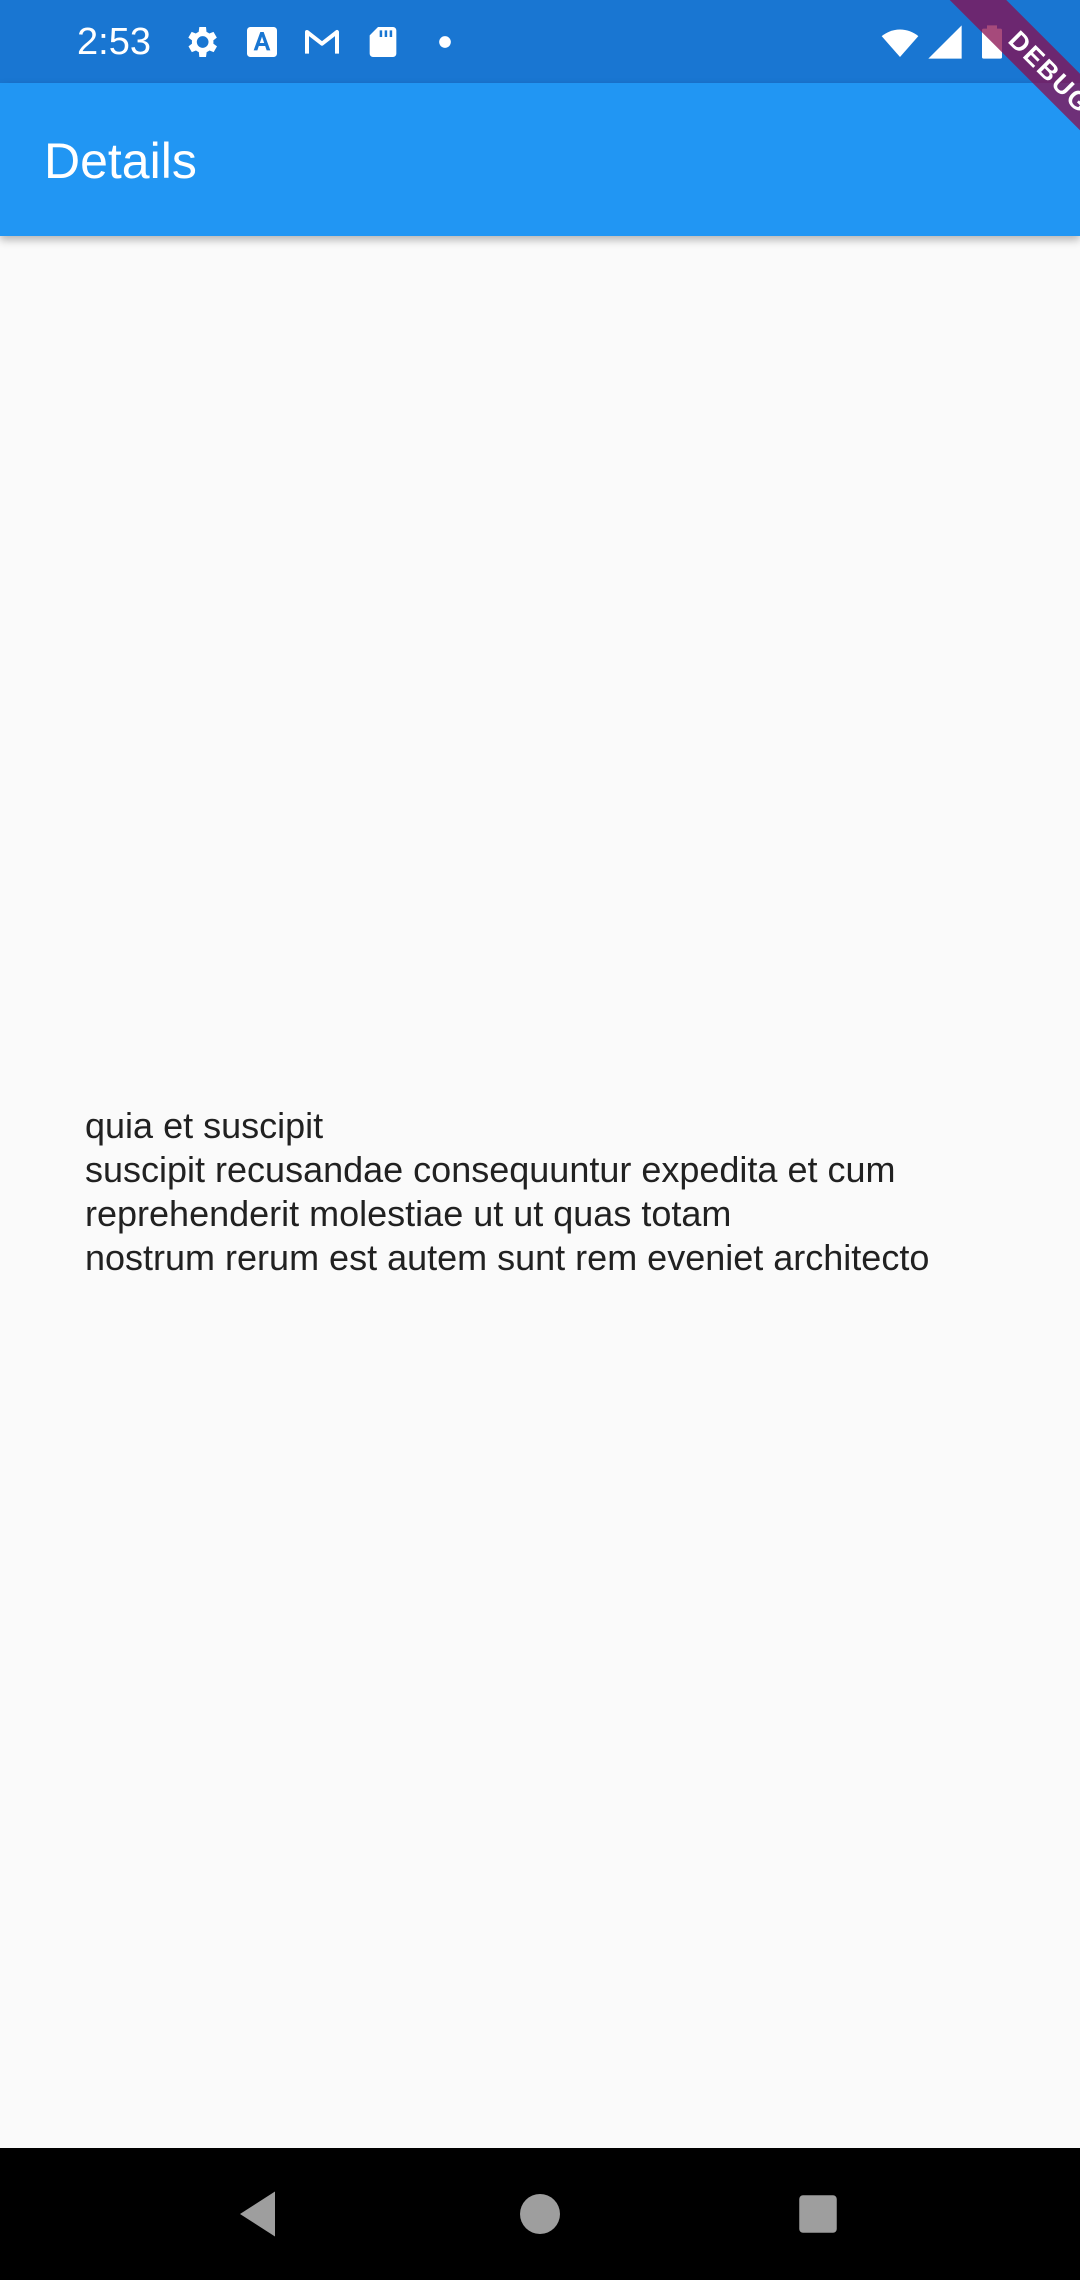 The width and height of the screenshot is (1080, 2280). What do you see at coordinates (201, 42) in the screenshot?
I see `gear-icon` at bounding box center [201, 42].